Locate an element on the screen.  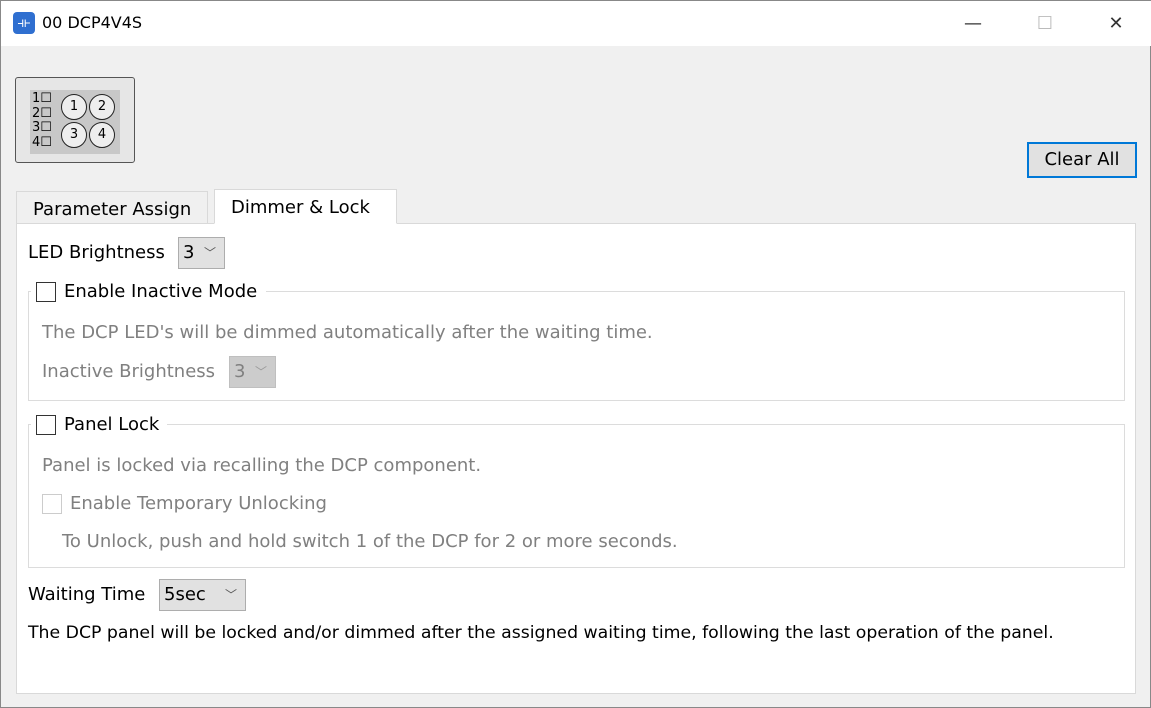
switch-icon: 3 is located at coordinates (74, 135).